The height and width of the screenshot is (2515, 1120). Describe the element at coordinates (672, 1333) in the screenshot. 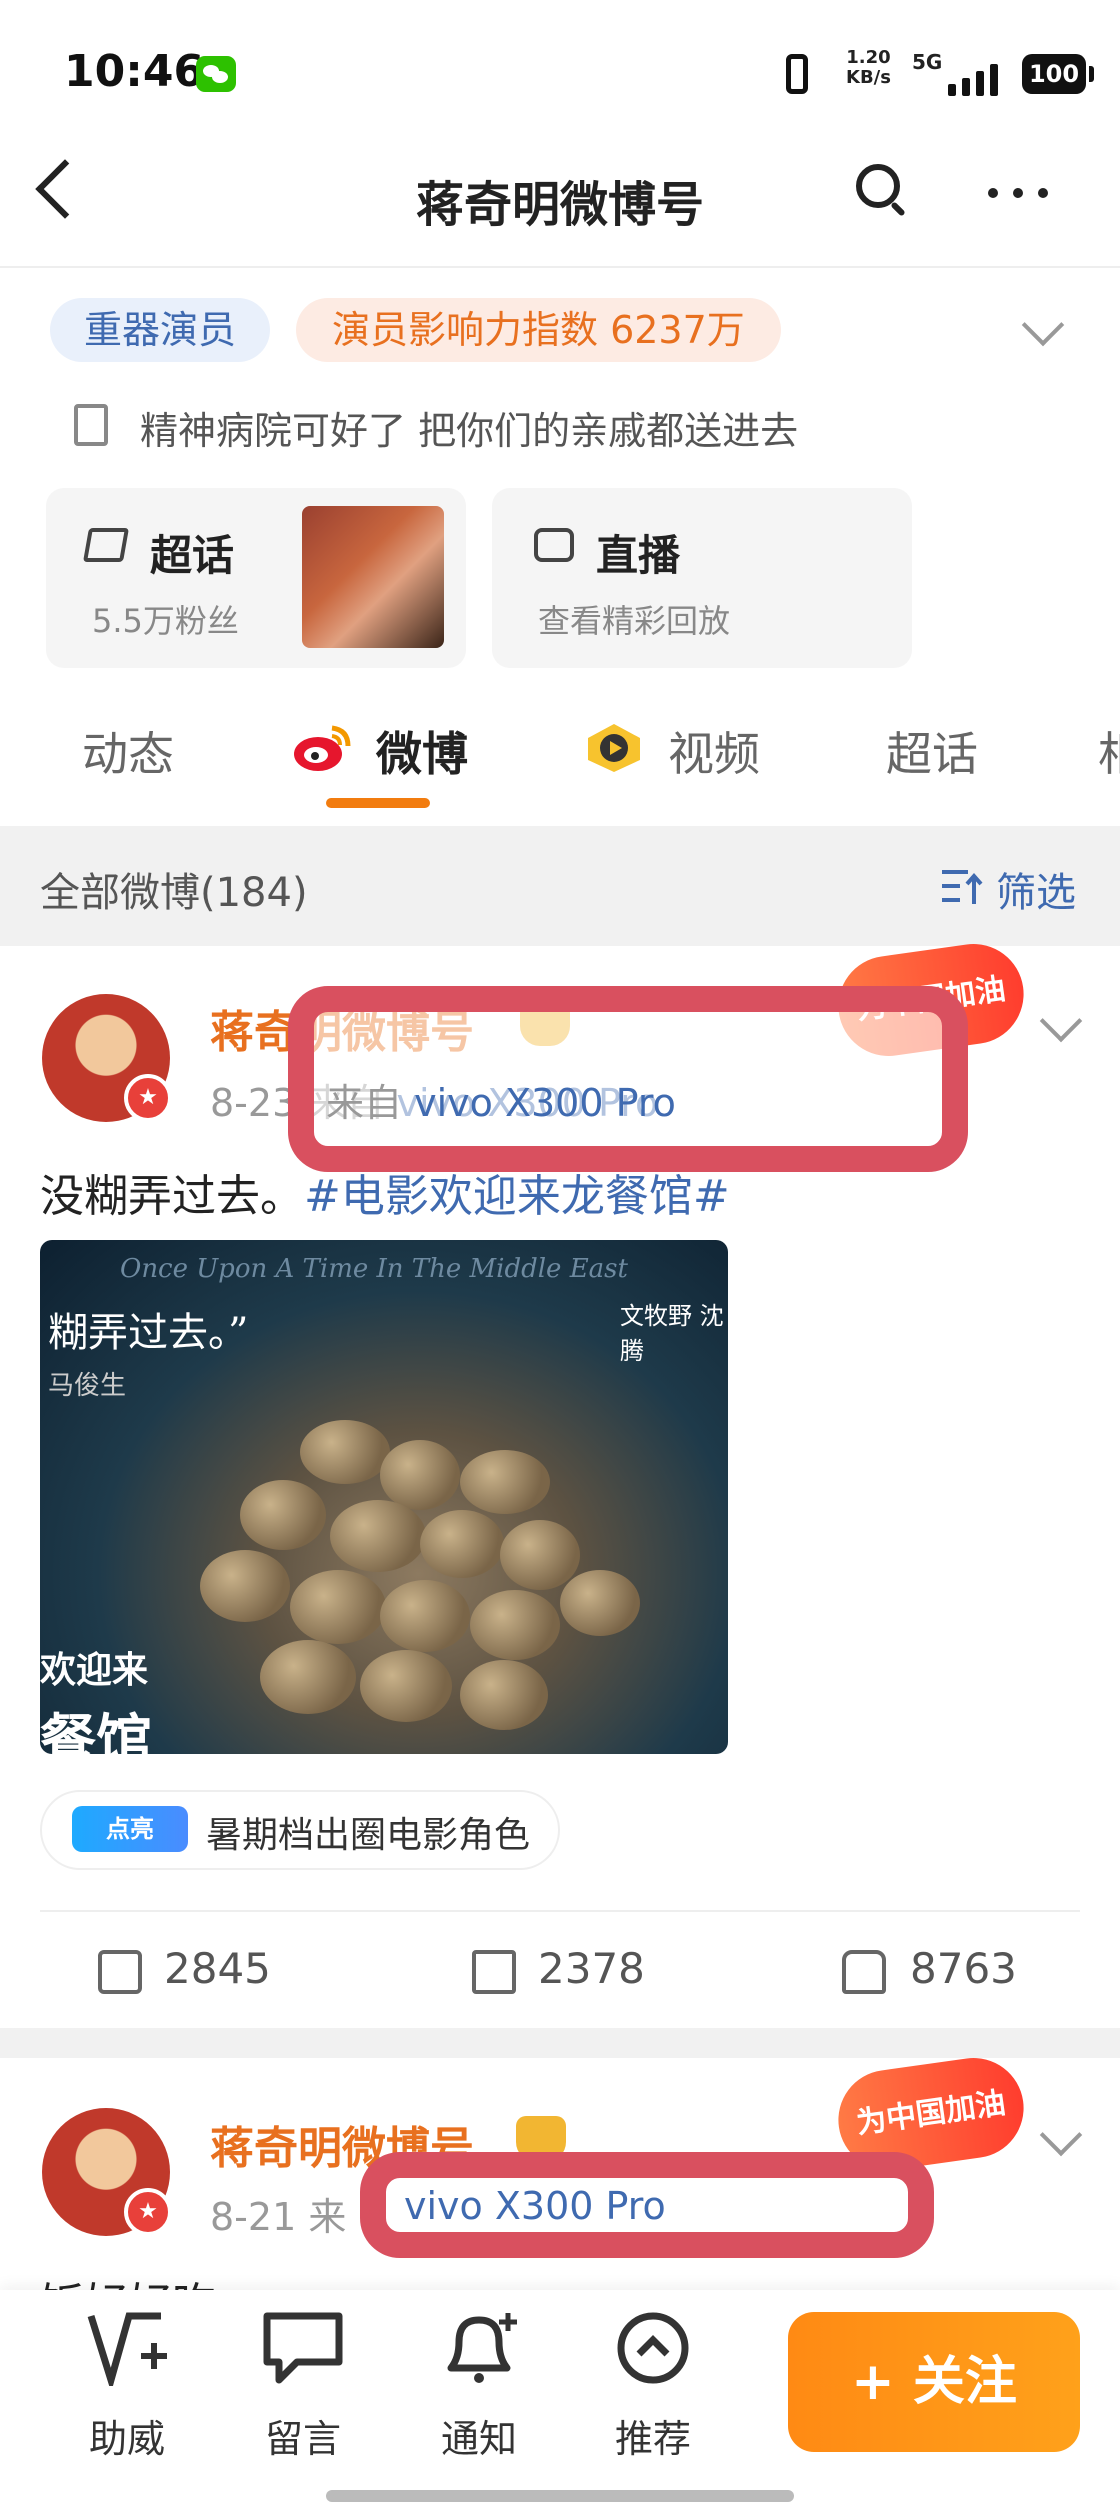

I see `image-names: 文牧野 沈腾` at that location.